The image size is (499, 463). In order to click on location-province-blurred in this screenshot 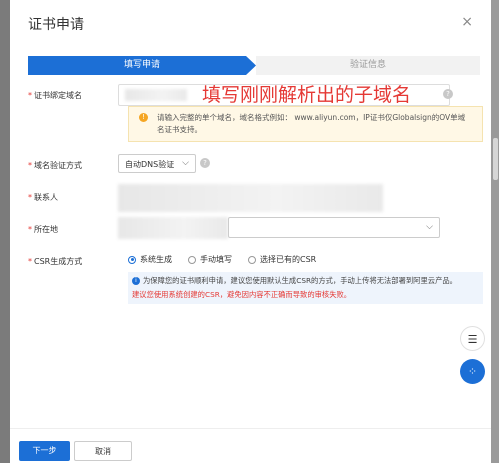, I will do `click(173, 228)`.